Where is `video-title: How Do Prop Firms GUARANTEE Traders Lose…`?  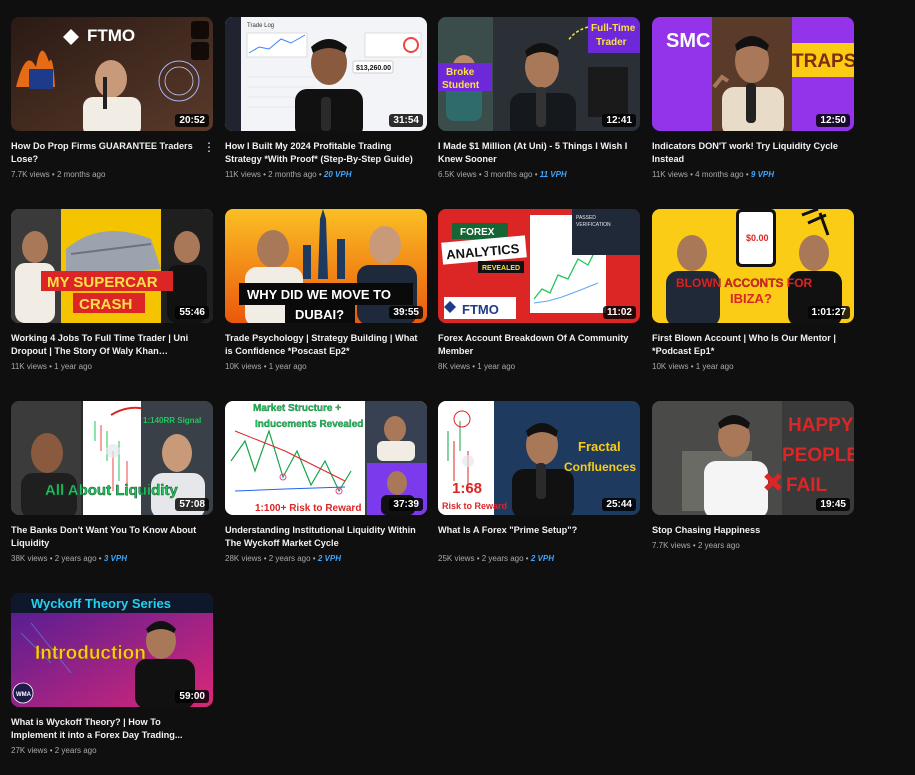 video-title: How Do Prop Firms GUARANTEE Traders Lose… is located at coordinates (109, 153).